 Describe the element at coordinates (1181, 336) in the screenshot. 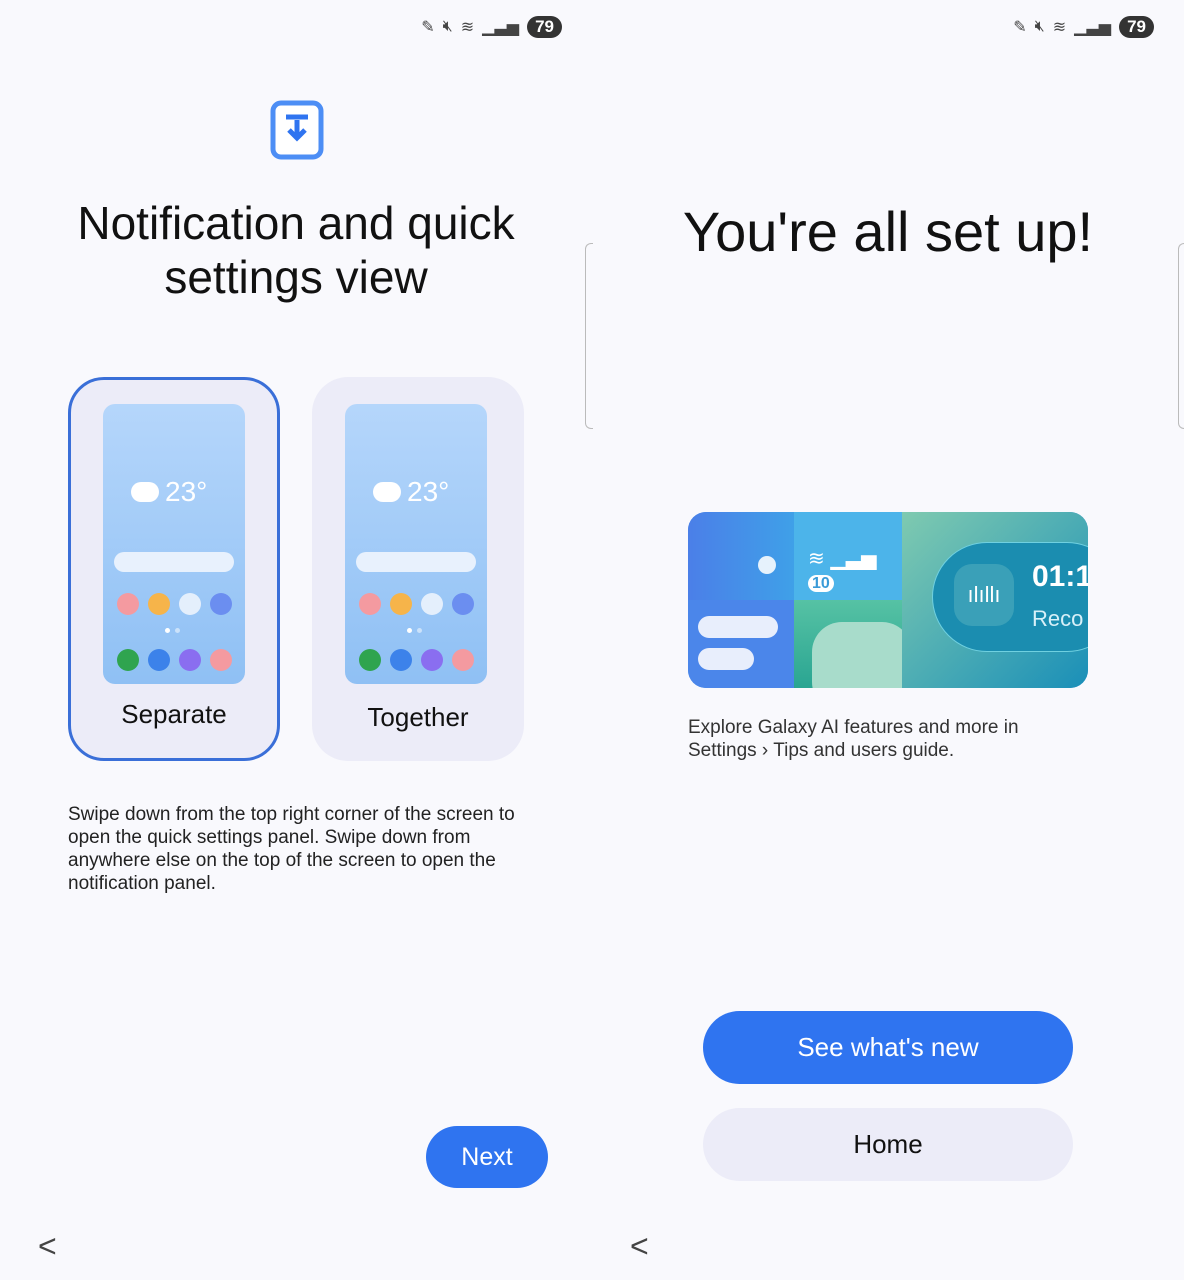

I see `next-page-edge` at that location.